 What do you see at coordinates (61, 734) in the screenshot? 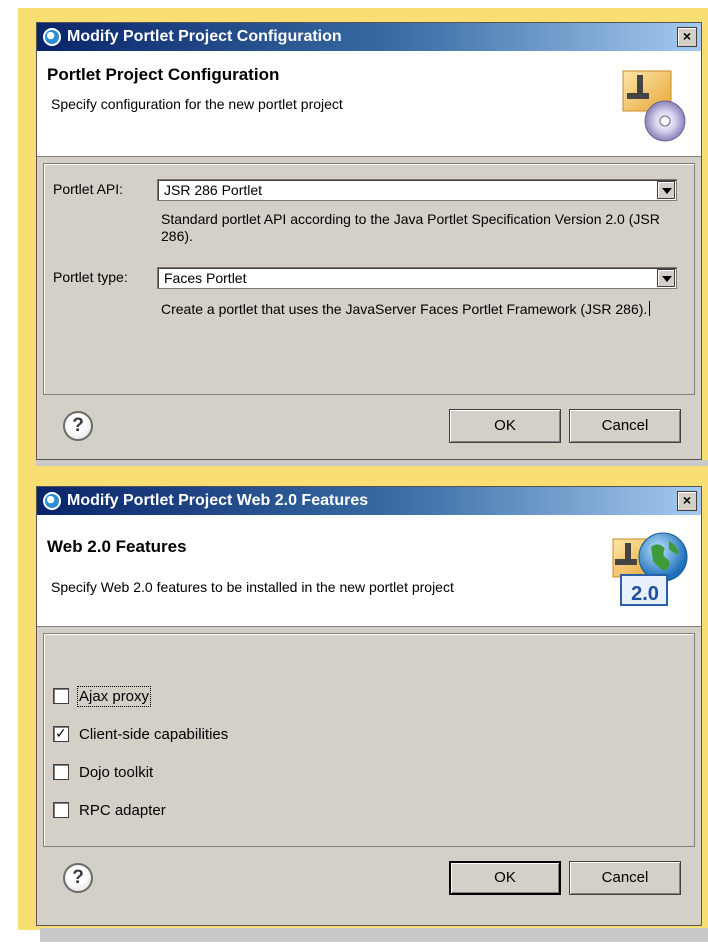
I see `checkbox-checked: ✓` at bounding box center [61, 734].